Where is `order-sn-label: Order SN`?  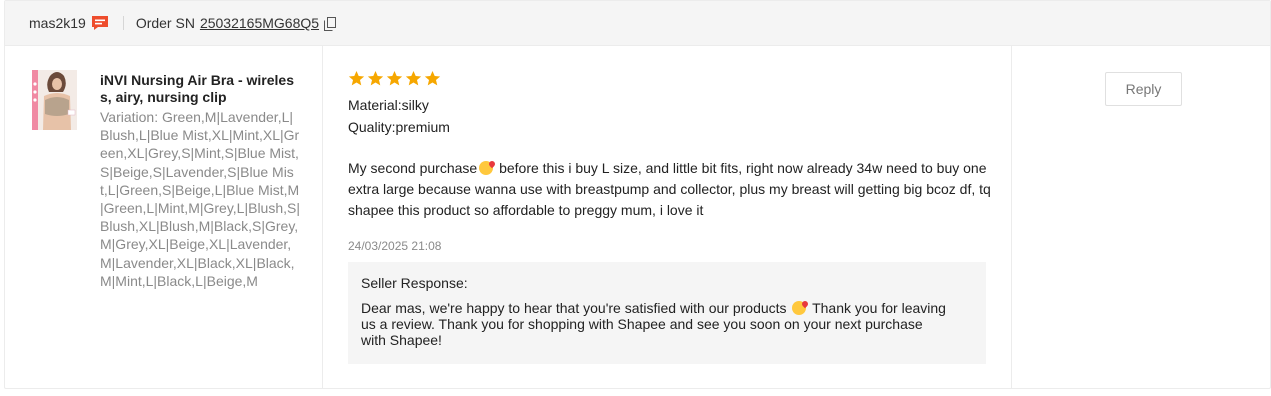 order-sn-label: Order SN is located at coordinates (165, 23).